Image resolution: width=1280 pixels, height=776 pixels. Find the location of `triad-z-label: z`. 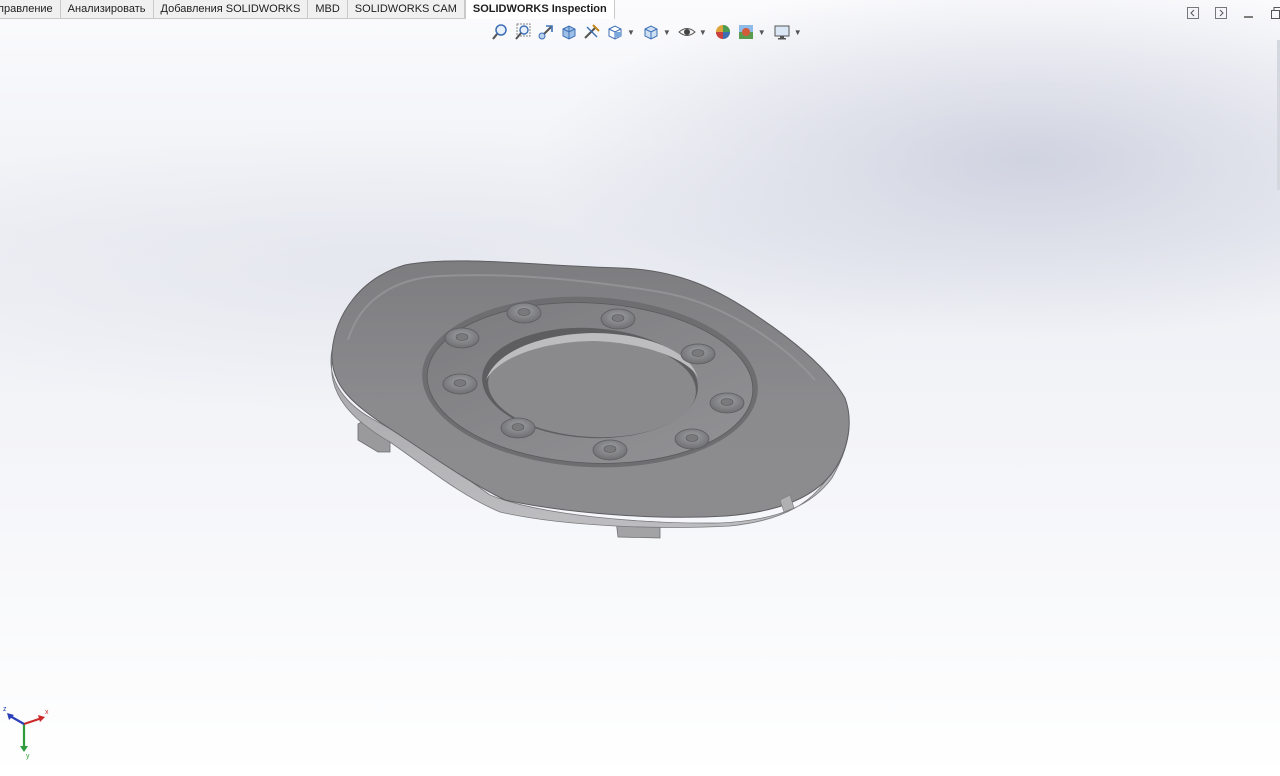

triad-z-label: z is located at coordinates (5, 709).